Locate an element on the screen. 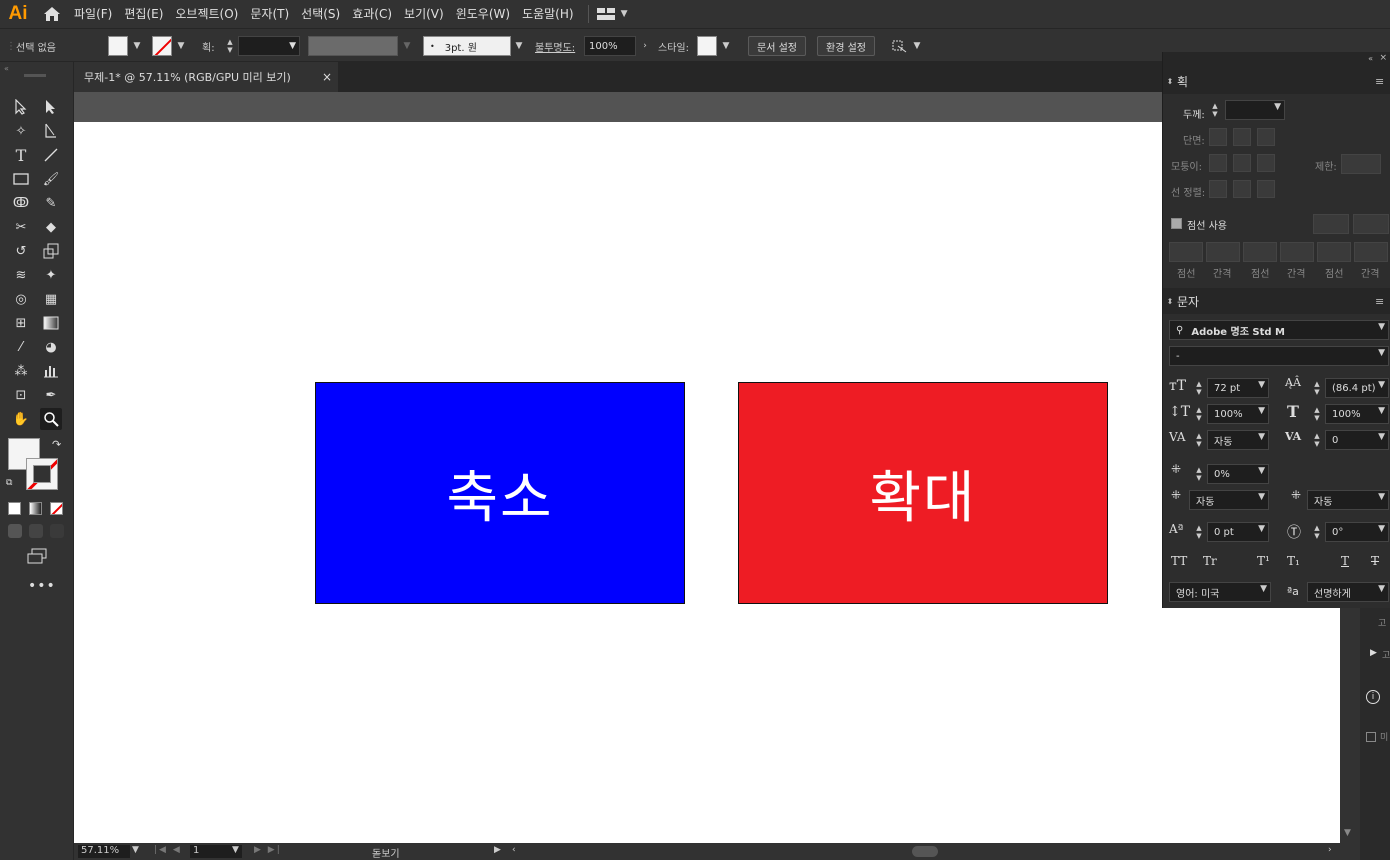  swap-colors-icon: ↷ is located at coordinates (56, 444).